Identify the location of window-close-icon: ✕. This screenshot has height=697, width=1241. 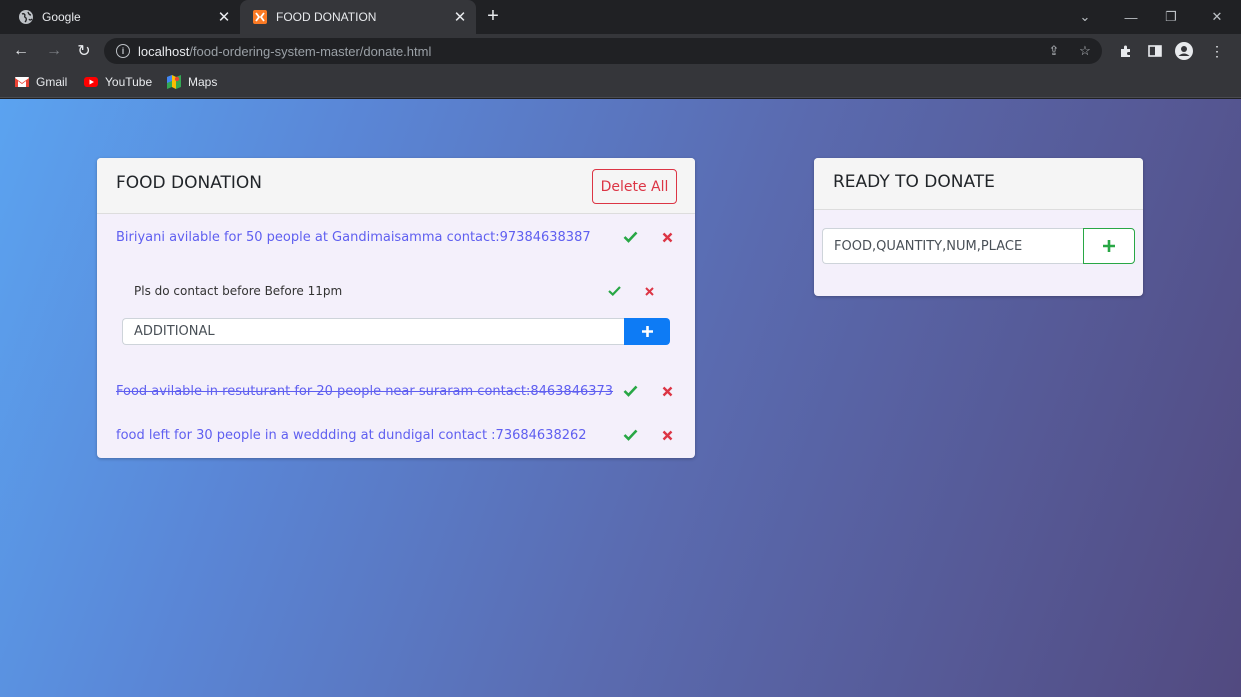
(1217, 17).